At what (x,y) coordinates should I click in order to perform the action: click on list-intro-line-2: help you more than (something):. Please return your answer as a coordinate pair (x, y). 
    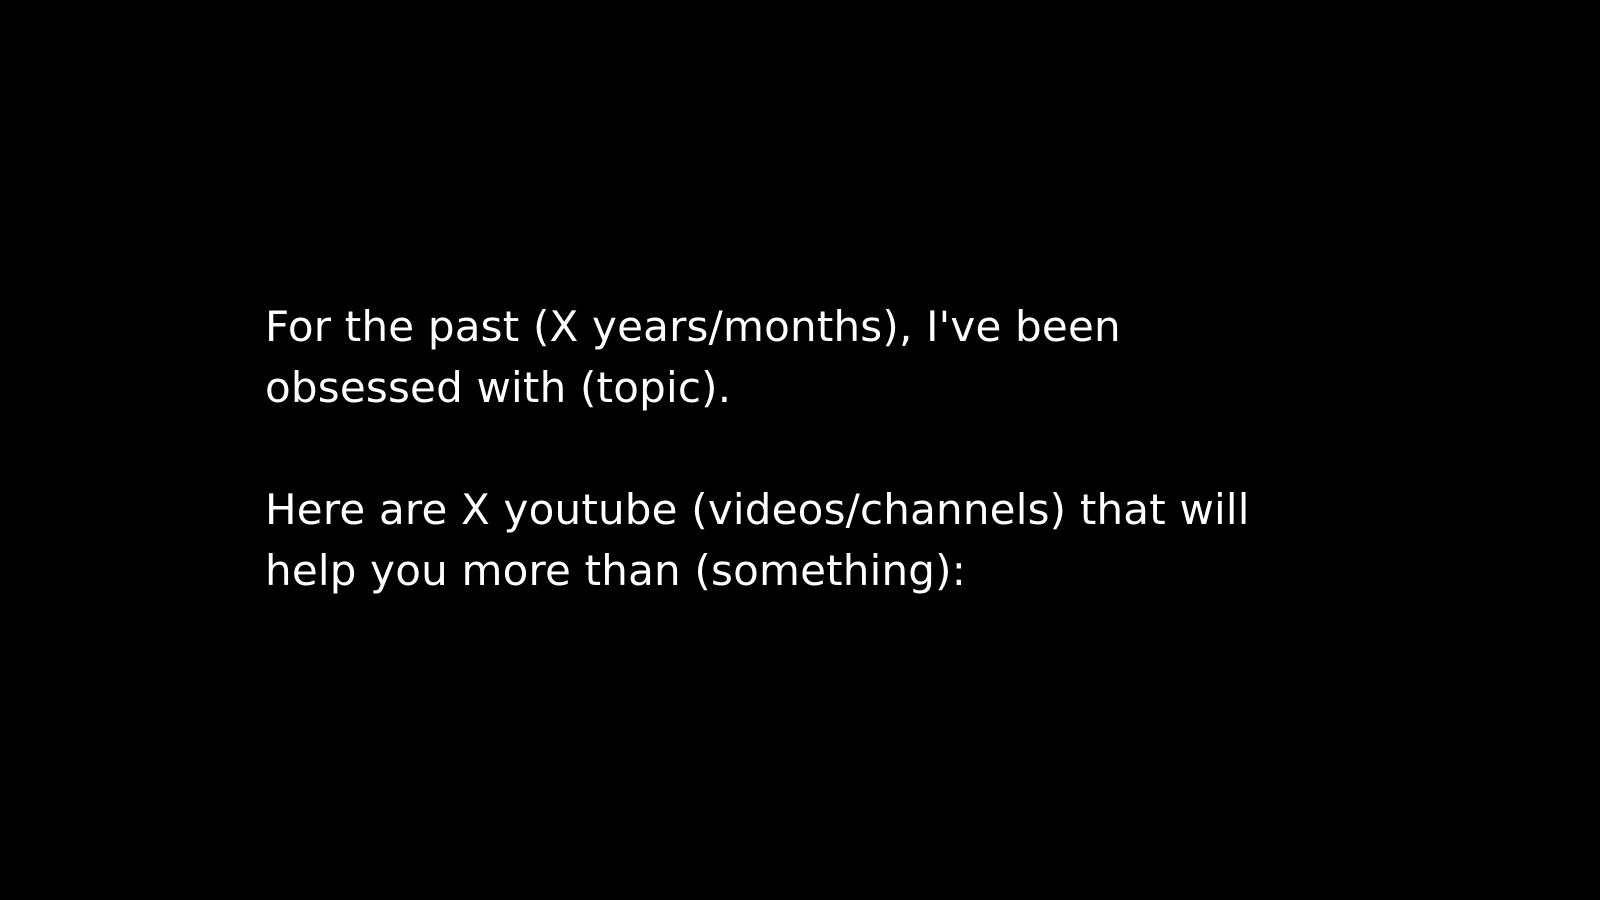
    Looking at the image, I should click on (616, 570).